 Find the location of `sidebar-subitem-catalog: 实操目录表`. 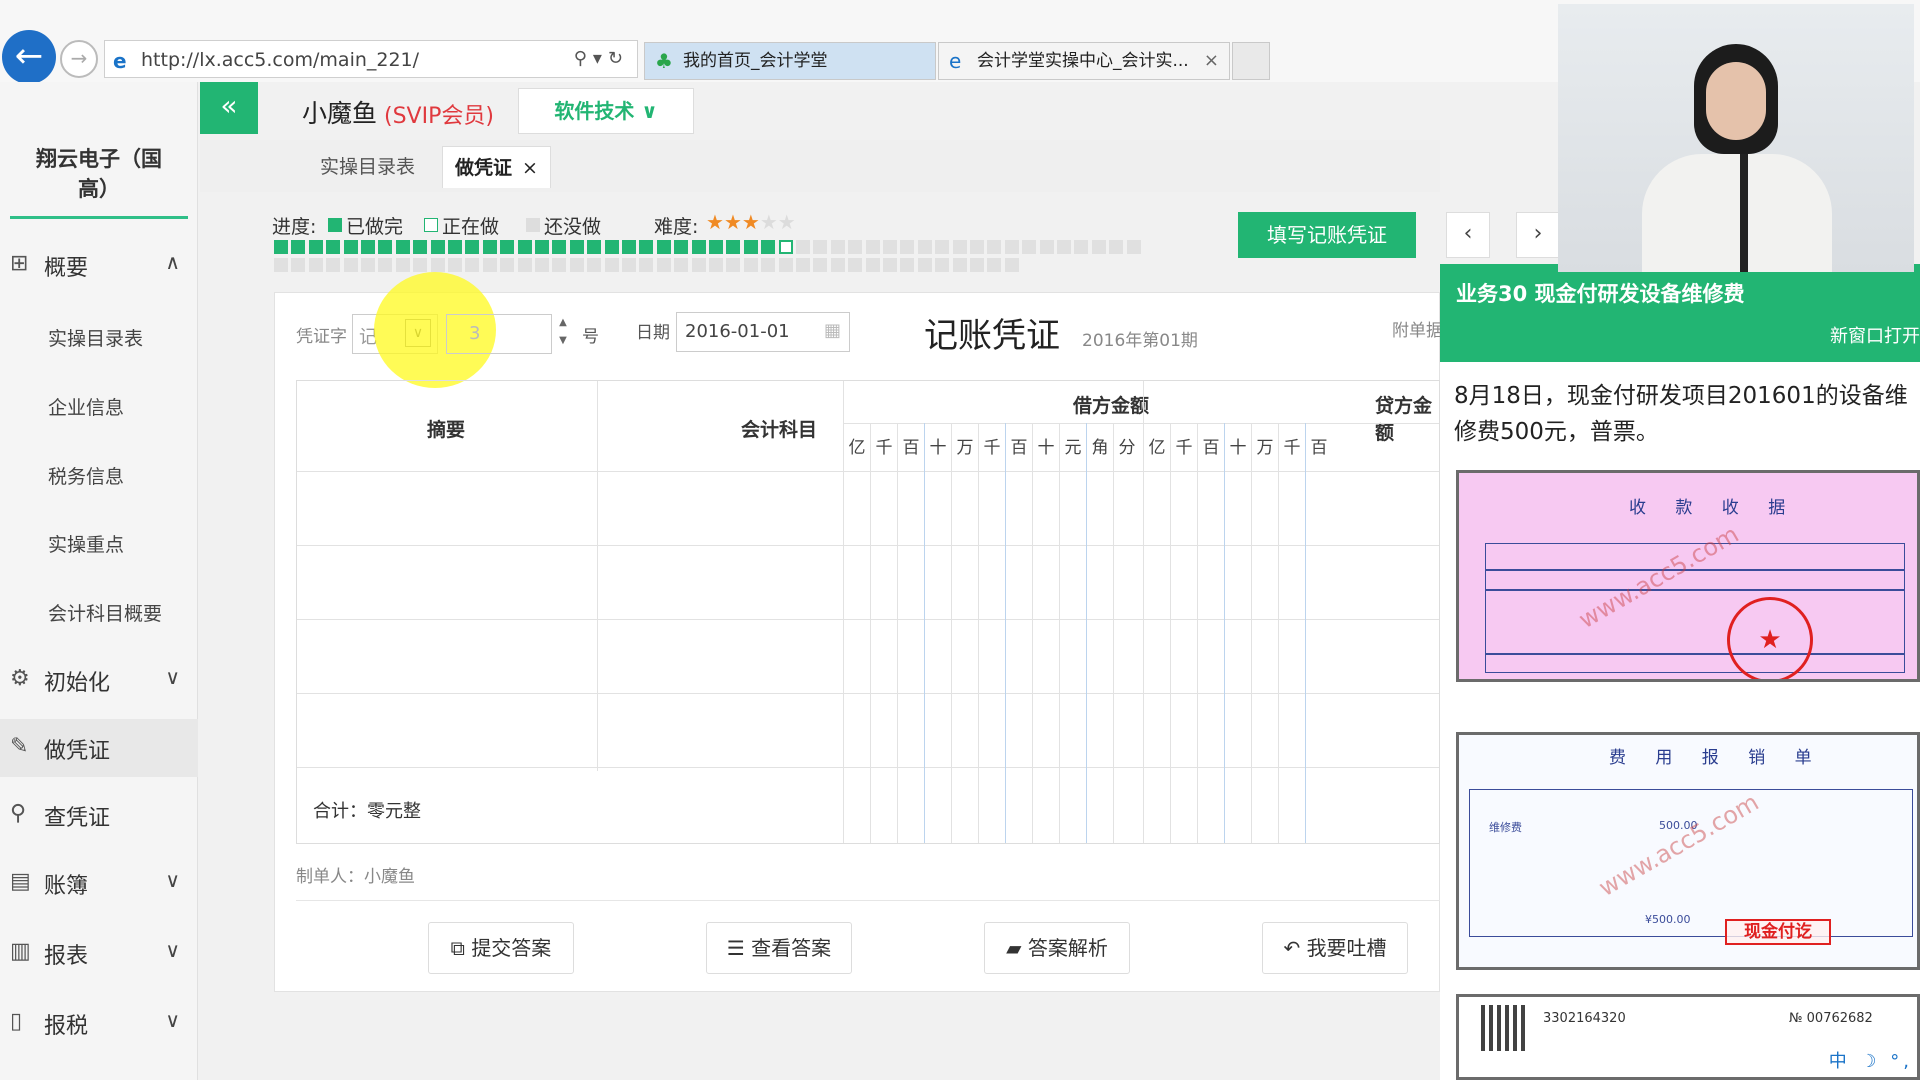

sidebar-subitem-catalog: 实操目录表 is located at coordinates (95, 337).